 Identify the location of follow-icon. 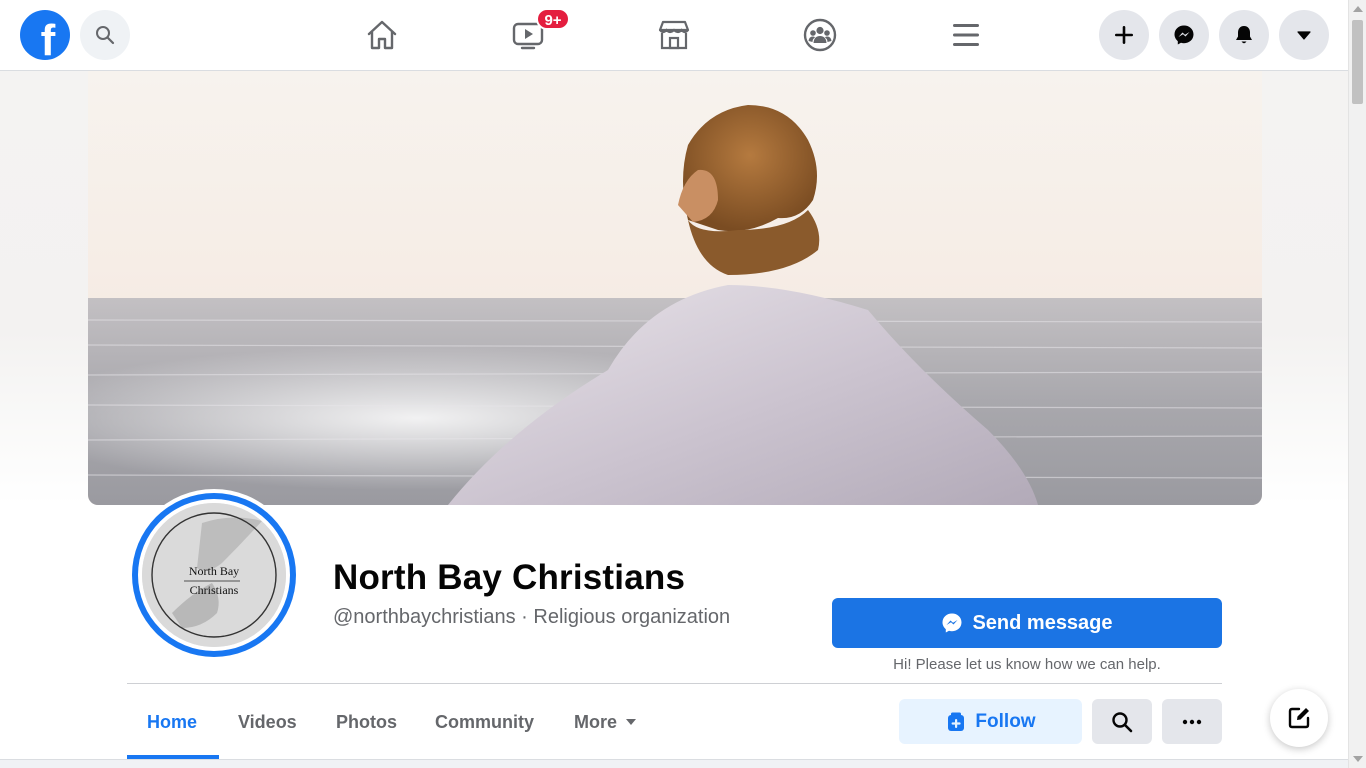
(956, 721).